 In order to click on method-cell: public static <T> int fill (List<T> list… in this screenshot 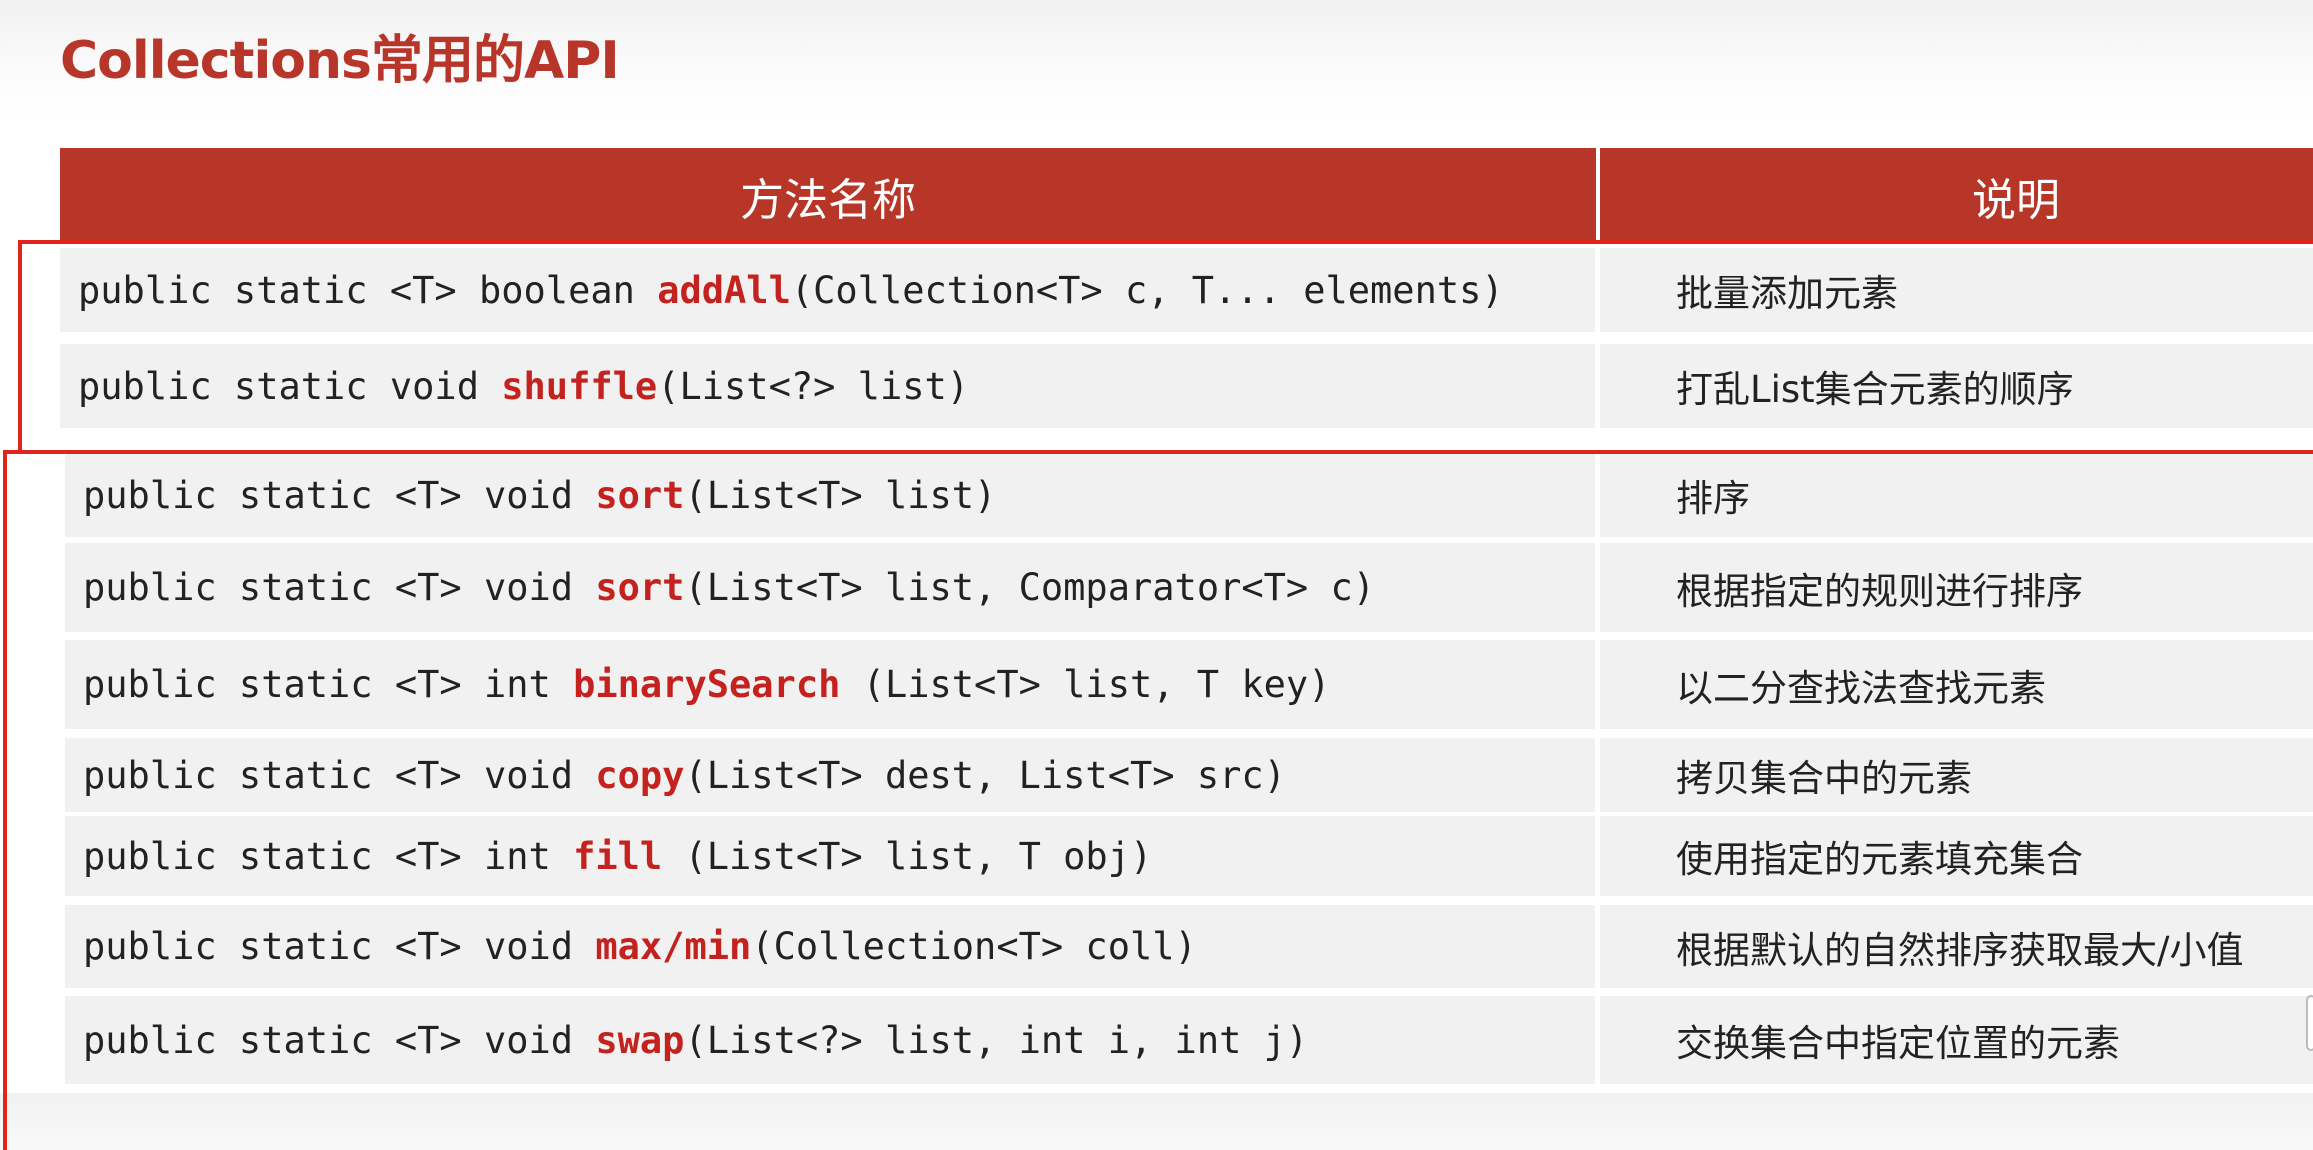, I will do `click(830, 856)`.